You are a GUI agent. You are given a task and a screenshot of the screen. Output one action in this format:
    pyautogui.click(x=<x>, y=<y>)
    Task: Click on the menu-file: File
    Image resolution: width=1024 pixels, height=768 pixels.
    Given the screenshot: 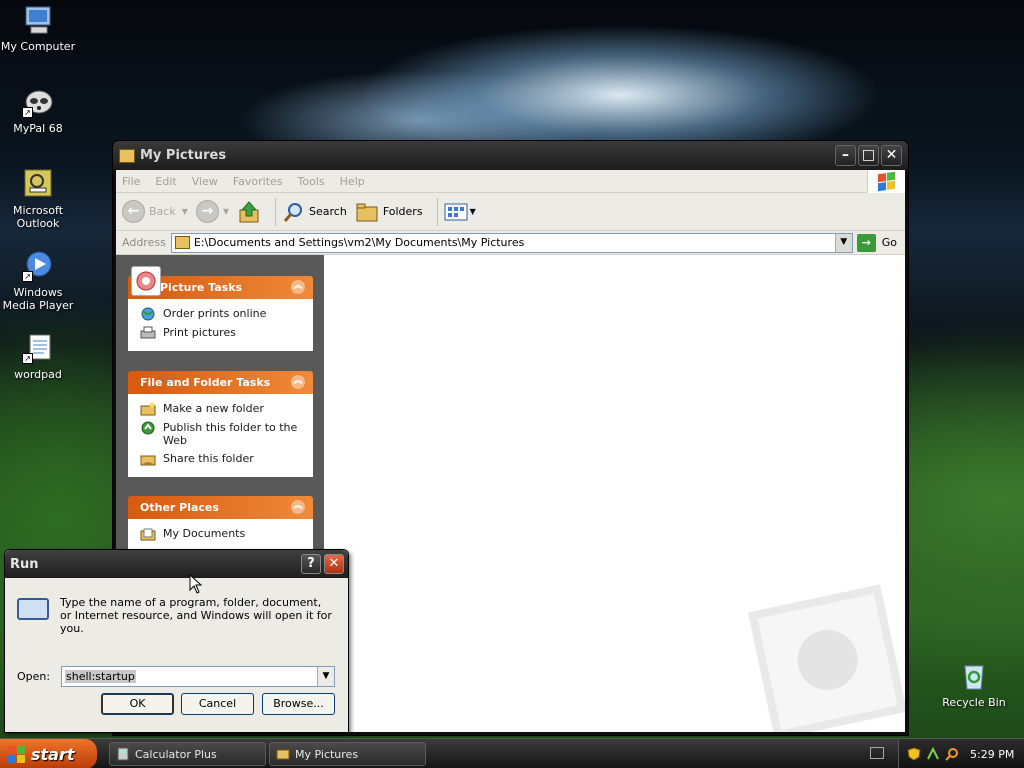 What is the action you would take?
    pyautogui.click(x=131, y=181)
    